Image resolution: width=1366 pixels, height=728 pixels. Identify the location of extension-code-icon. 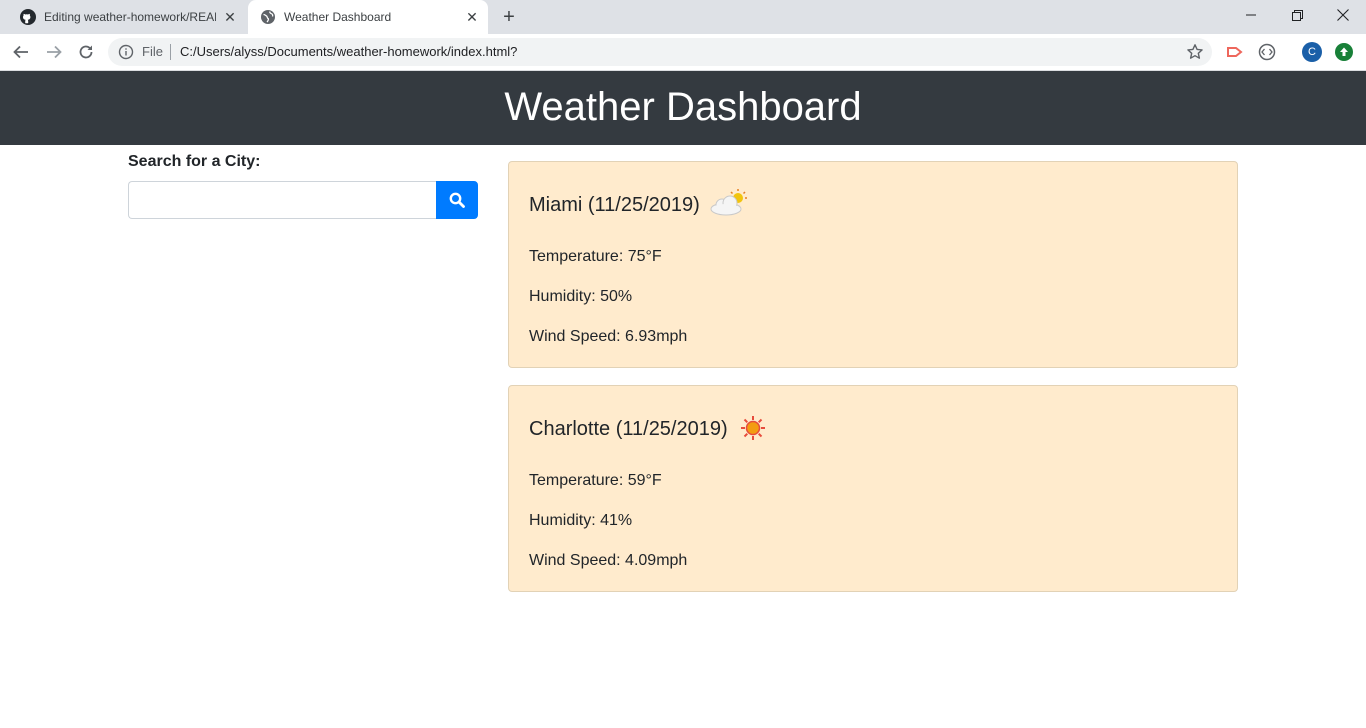
(1267, 52).